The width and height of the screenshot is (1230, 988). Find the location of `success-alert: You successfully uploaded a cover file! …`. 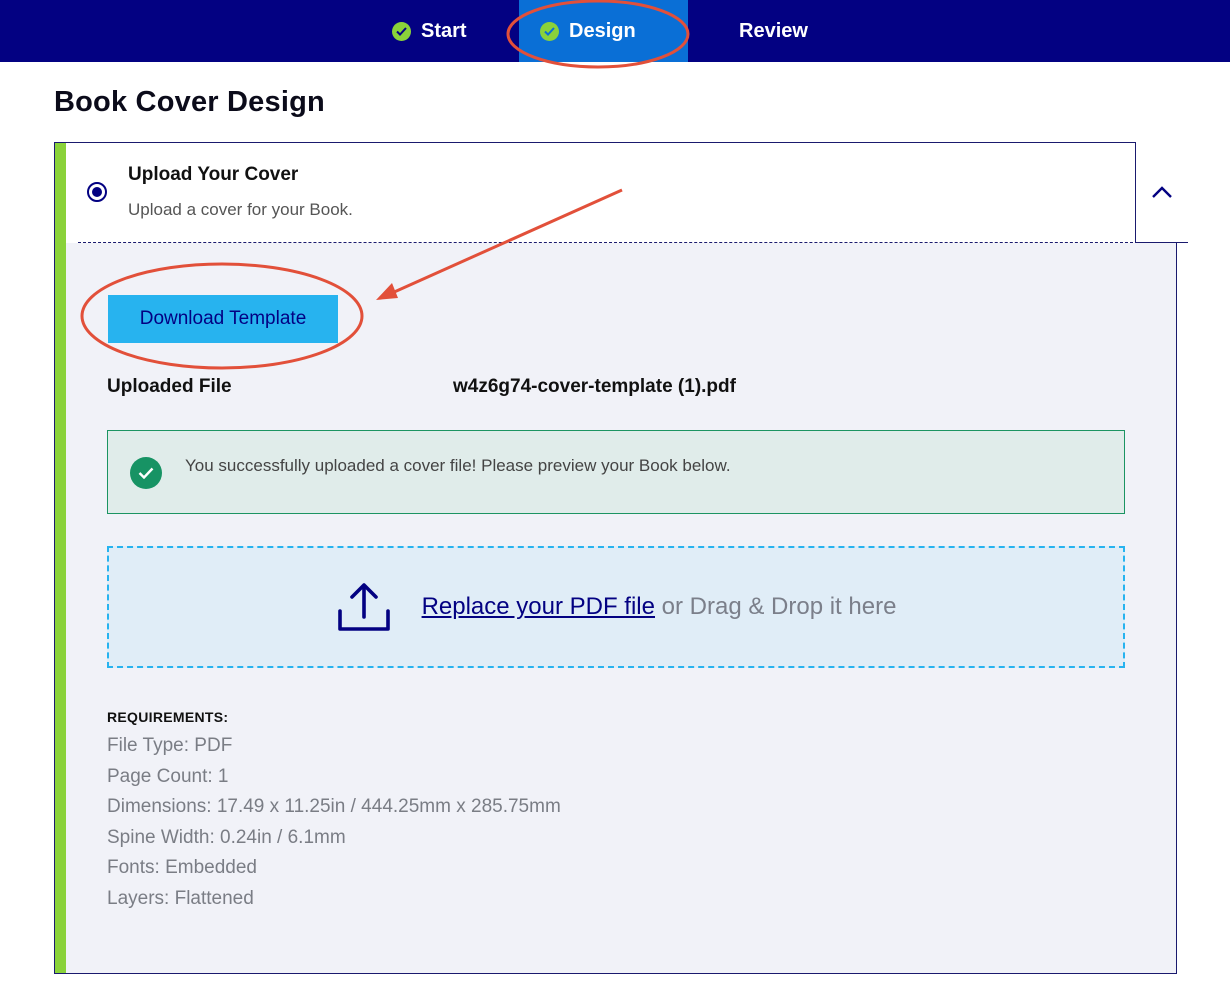

success-alert: You successfully uploaded a cover file! … is located at coordinates (616, 472).